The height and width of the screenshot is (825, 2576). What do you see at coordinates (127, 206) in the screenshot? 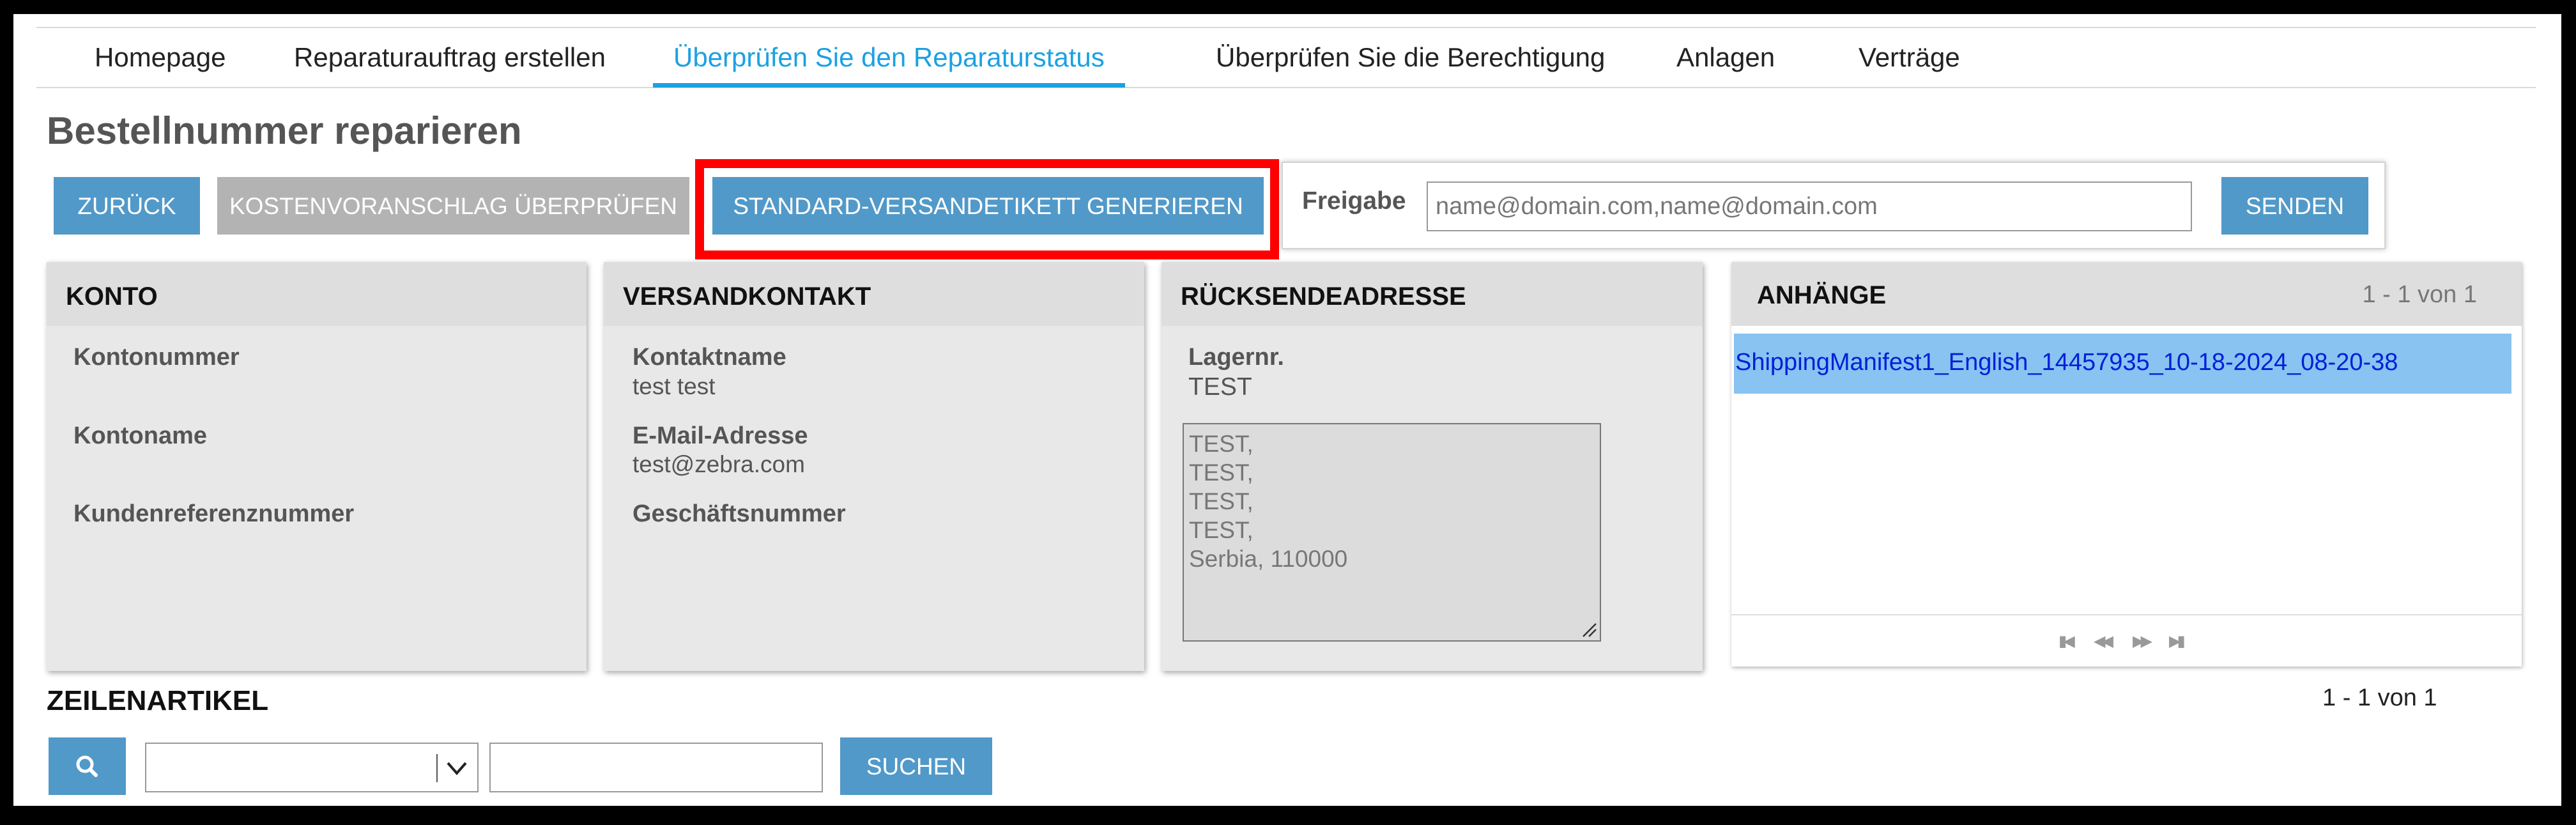
I see `back-button: ZURÜCK` at bounding box center [127, 206].